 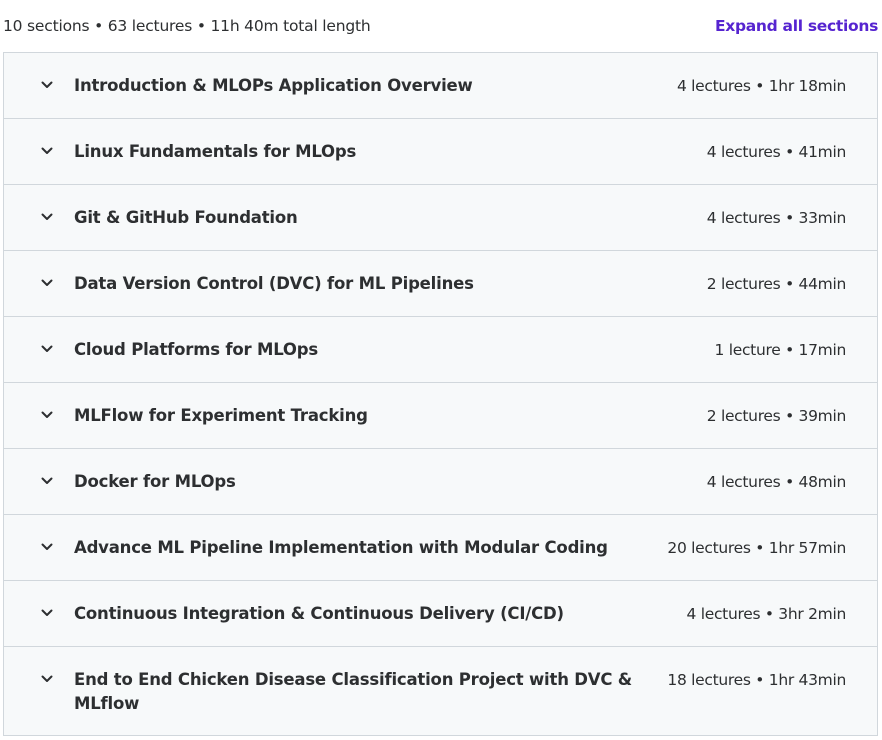 I want to click on section-title: Cloud Platforms for MLOps, so click(x=196, y=349).